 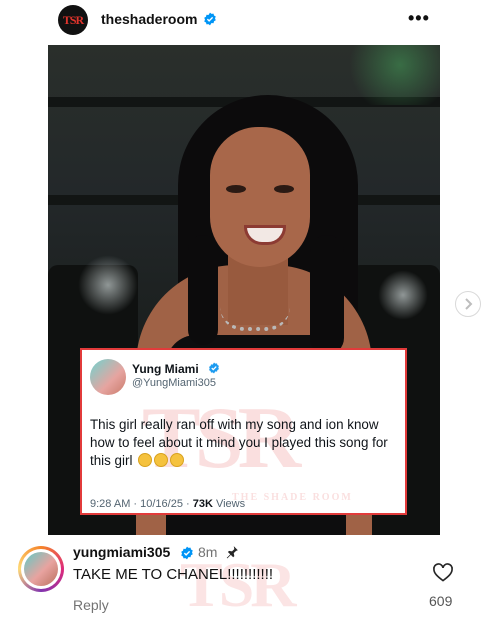 I want to click on tweet-avatar, so click(x=108, y=377).